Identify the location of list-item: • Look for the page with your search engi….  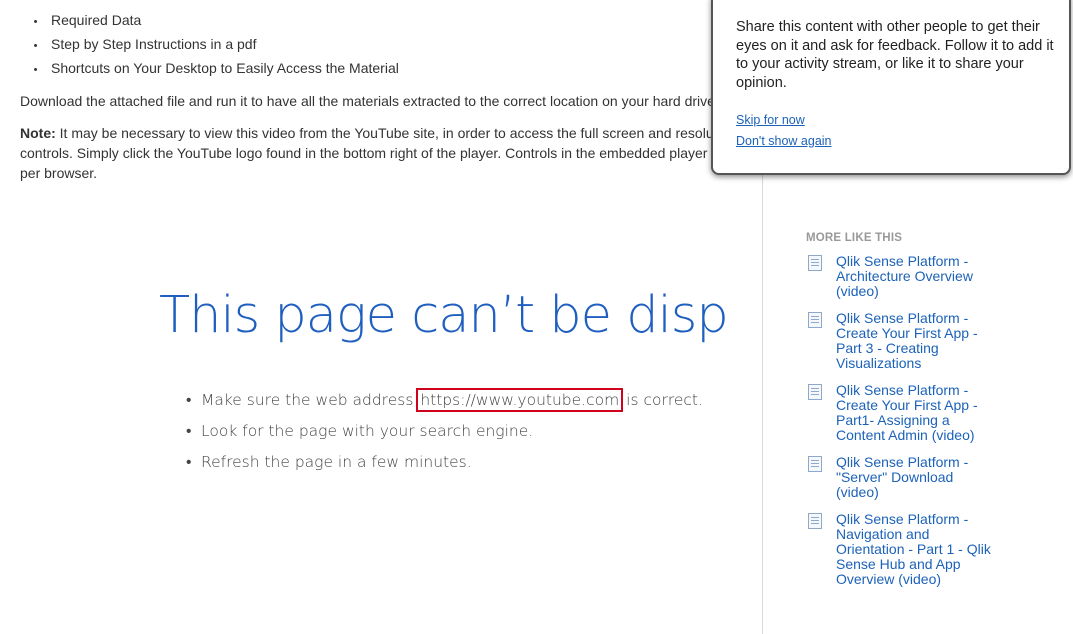
(360, 431).